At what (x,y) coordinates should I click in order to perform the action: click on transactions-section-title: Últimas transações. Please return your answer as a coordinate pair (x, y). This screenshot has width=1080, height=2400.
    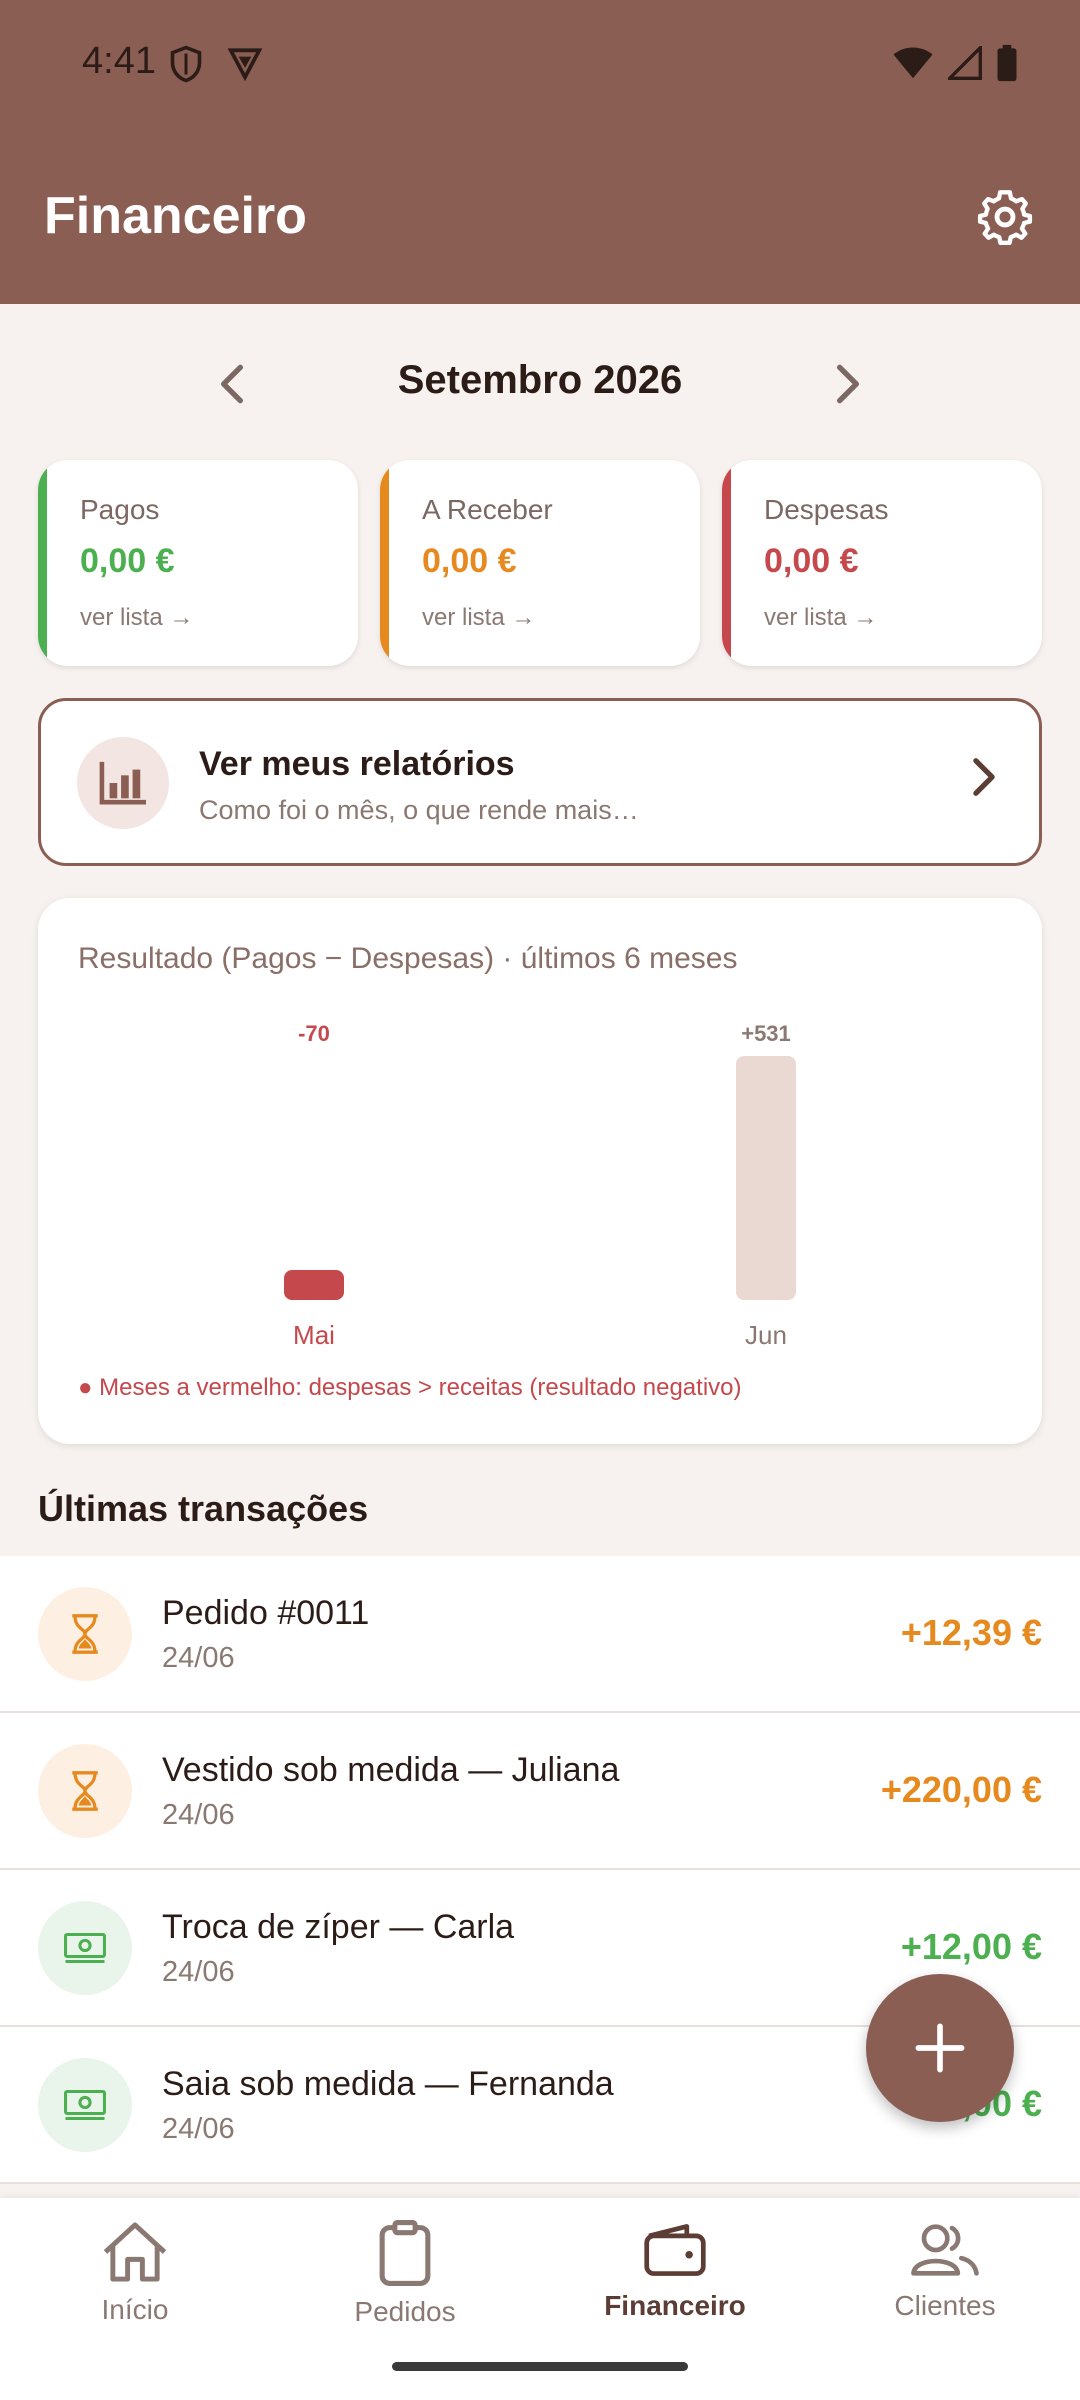
    Looking at the image, I should click on (203, 1508).